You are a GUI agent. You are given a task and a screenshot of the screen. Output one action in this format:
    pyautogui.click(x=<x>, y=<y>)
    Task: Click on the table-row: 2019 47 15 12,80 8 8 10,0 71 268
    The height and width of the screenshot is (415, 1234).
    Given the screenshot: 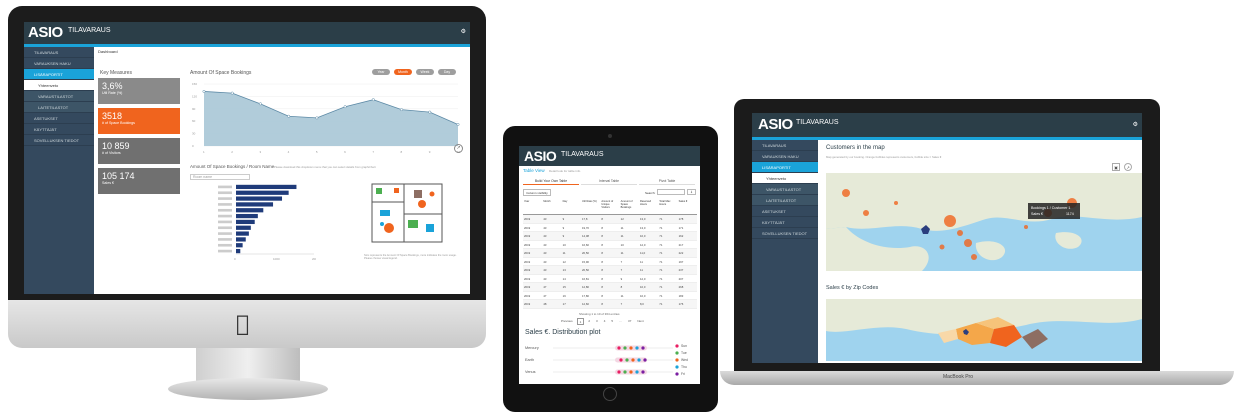 What is the action you would take?
    pyautogui.click(x=610, y=287)
    